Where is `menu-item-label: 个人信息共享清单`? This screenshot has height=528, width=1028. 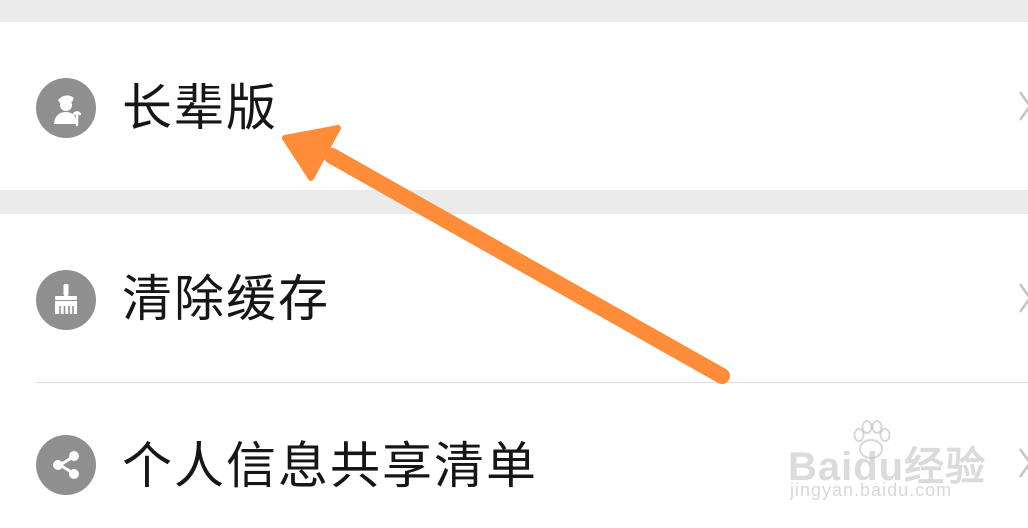 menu-item-label: 个人信息共享清单 is located at coordinates (330, 466).